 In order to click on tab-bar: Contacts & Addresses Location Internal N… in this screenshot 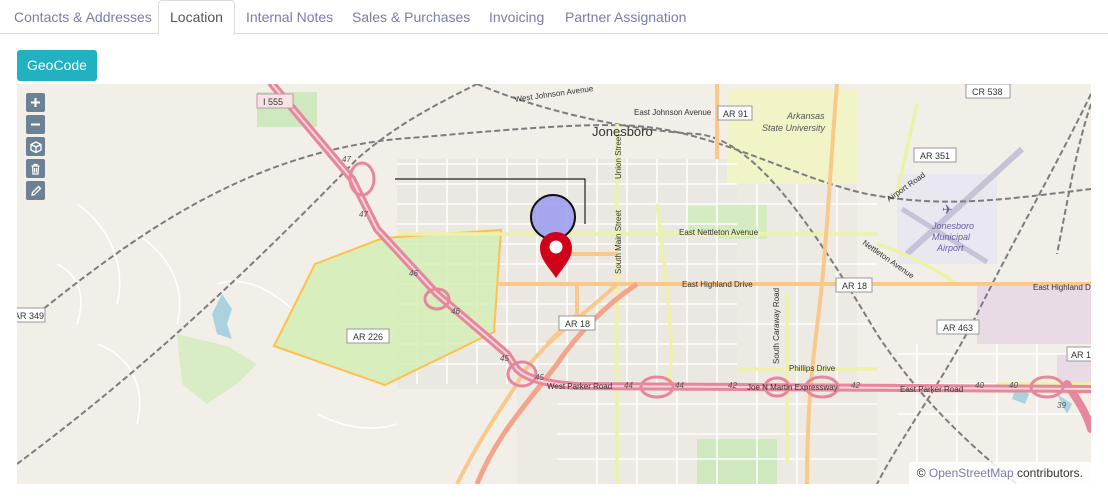, I will do `click(554, 17)`.